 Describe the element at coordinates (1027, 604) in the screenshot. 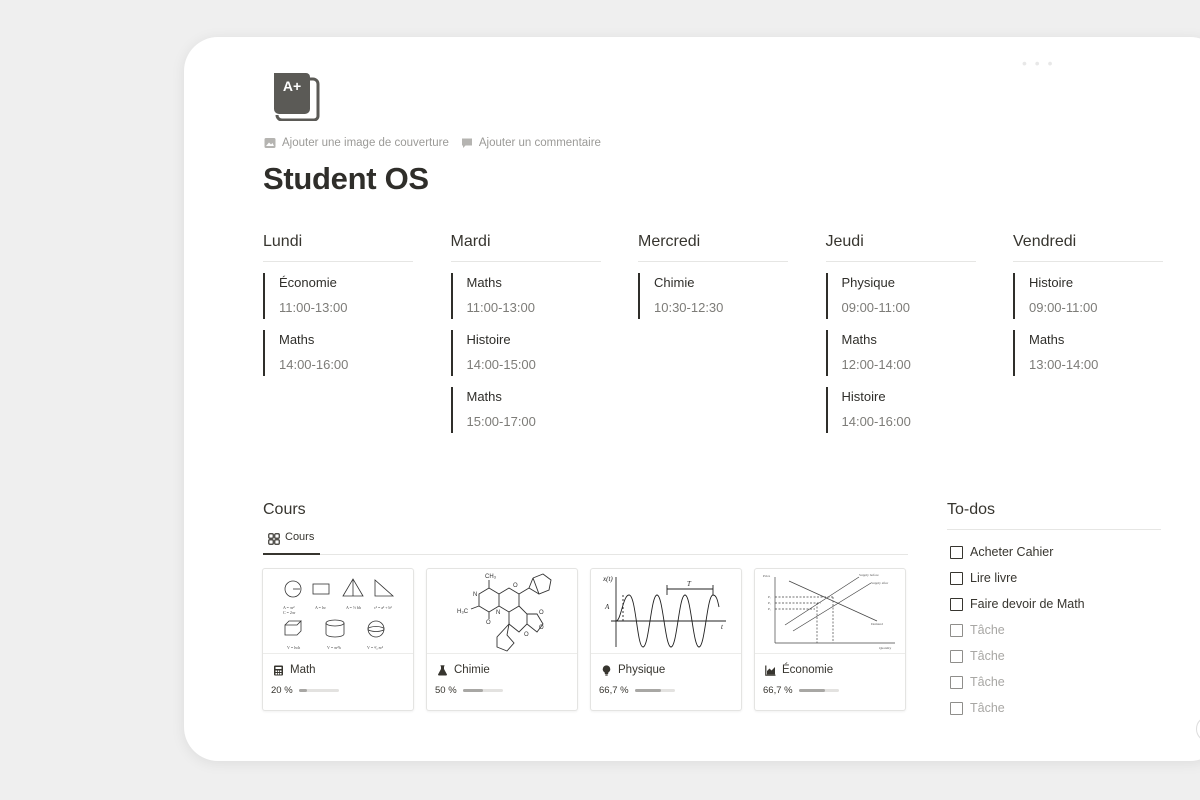

I see `todo-label: Faire devoir de Math` at that location.